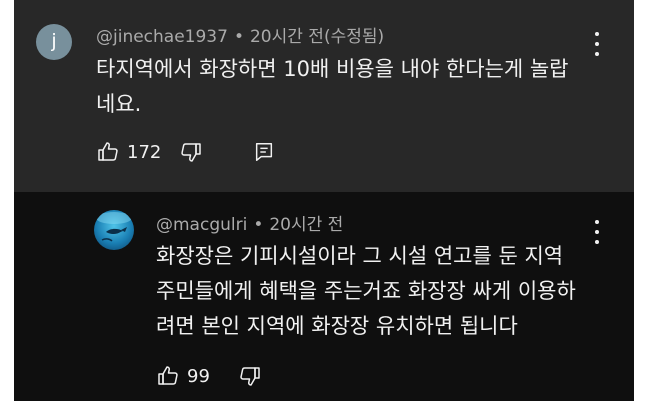 The image size is (648, 418). I want to click on comment-text: 타지역에서 화장하면 10배 비용을 내야 한다는게 놀랍 네요., so click(332, 87).